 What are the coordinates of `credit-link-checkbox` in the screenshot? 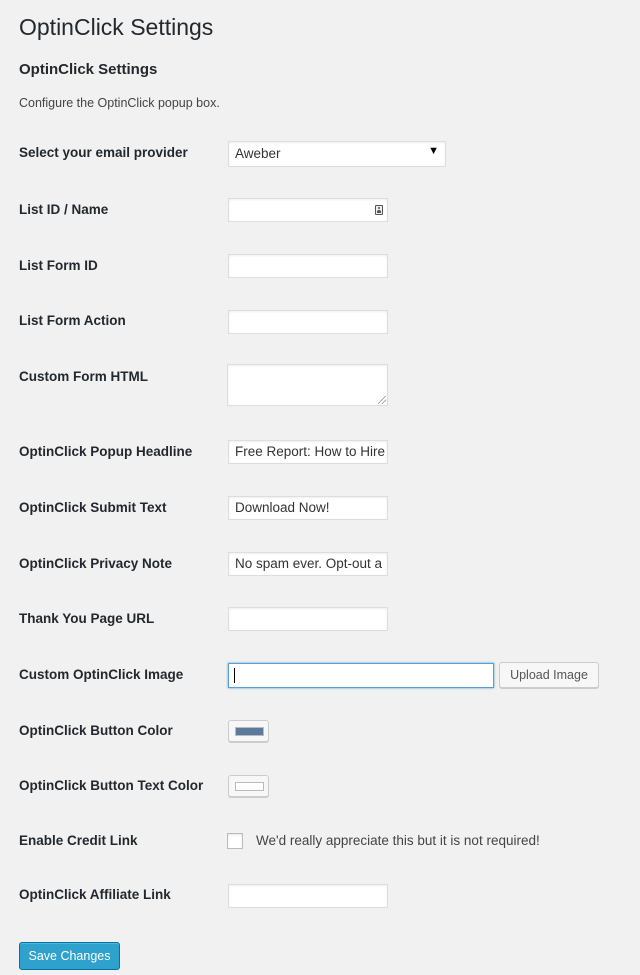 It's located at (235, 841).